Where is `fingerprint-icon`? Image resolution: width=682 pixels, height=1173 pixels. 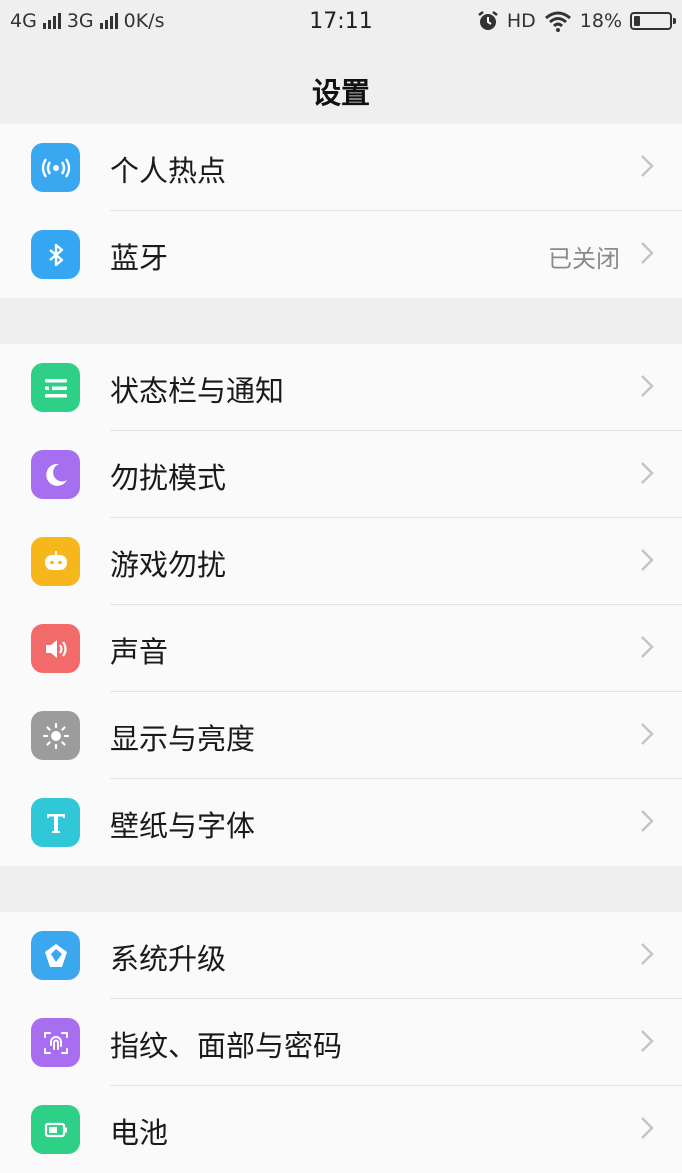
fingerprint-icon is located at coordinates (55, 1042).